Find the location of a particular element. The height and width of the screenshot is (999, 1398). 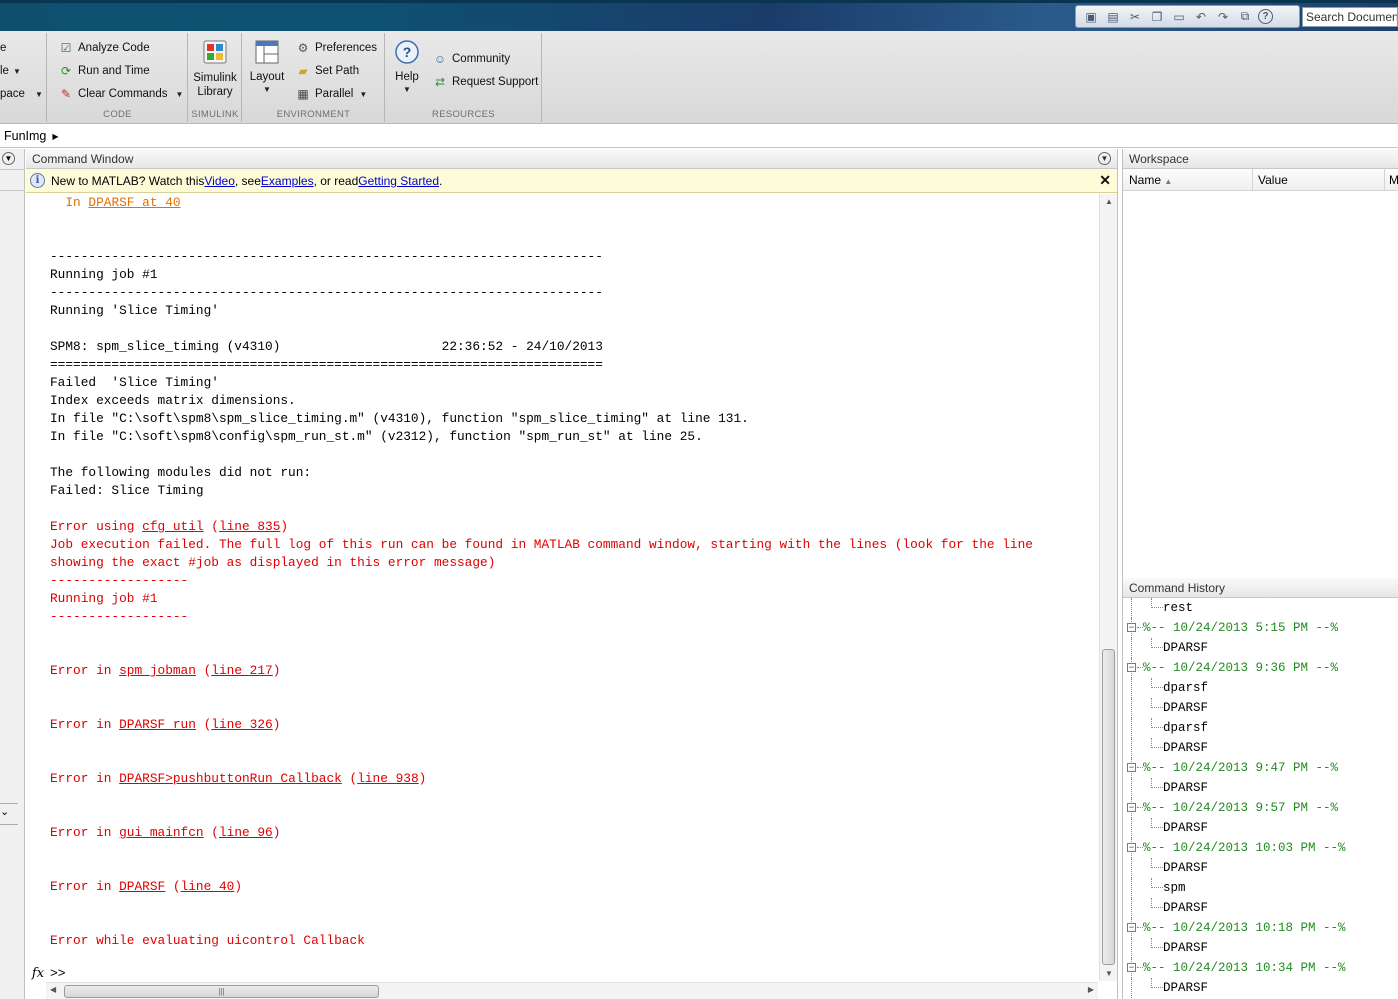

function-link: gui_mainfcn is located at coordinates (161, 832).